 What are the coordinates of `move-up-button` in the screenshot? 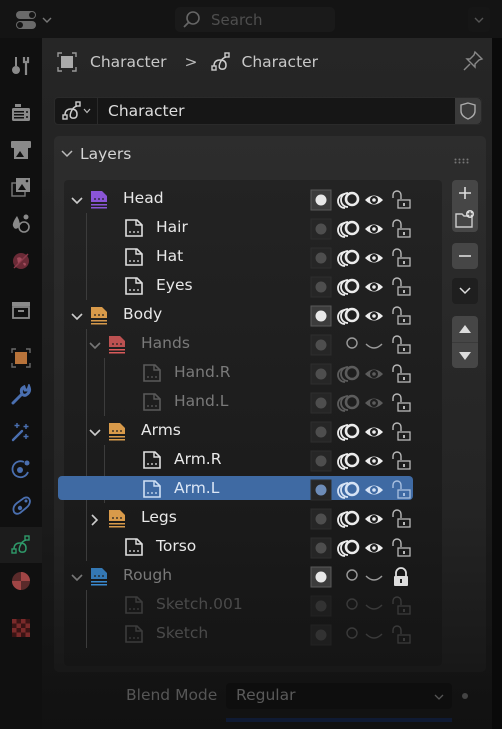 It's located at (465, 329).